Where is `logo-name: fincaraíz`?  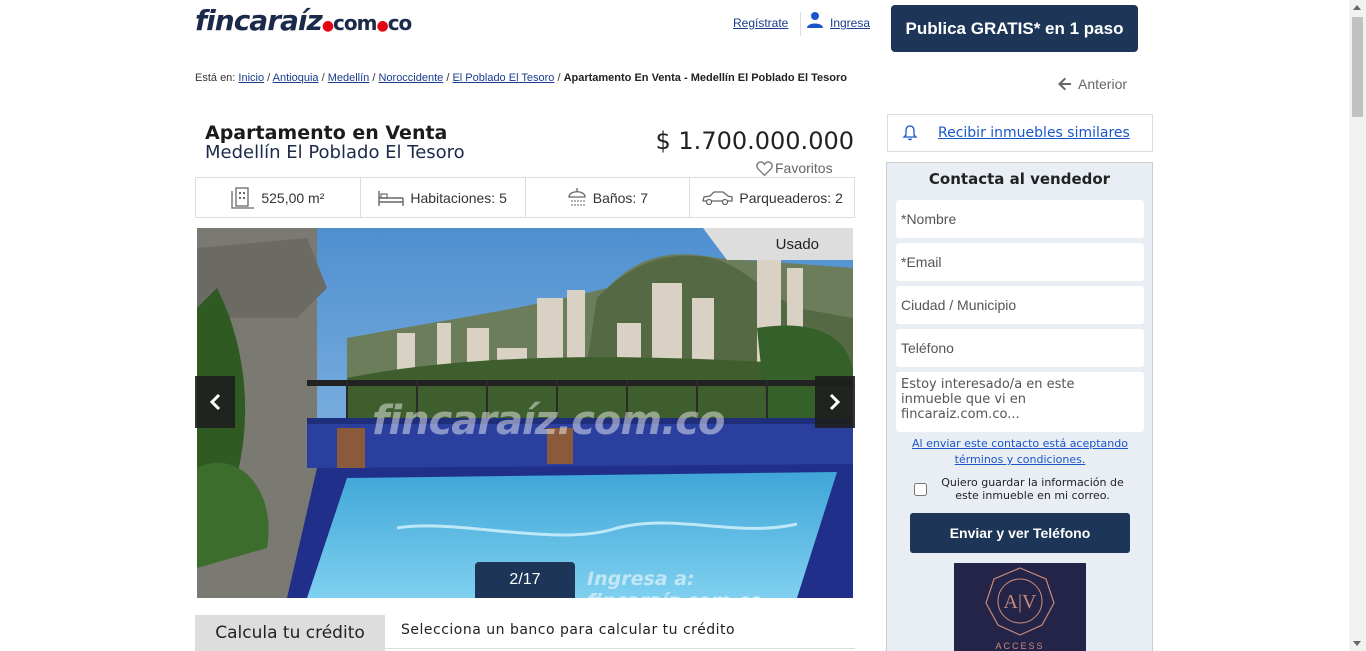
logo-name: fincaraíz is located at coordinates (259, 20).